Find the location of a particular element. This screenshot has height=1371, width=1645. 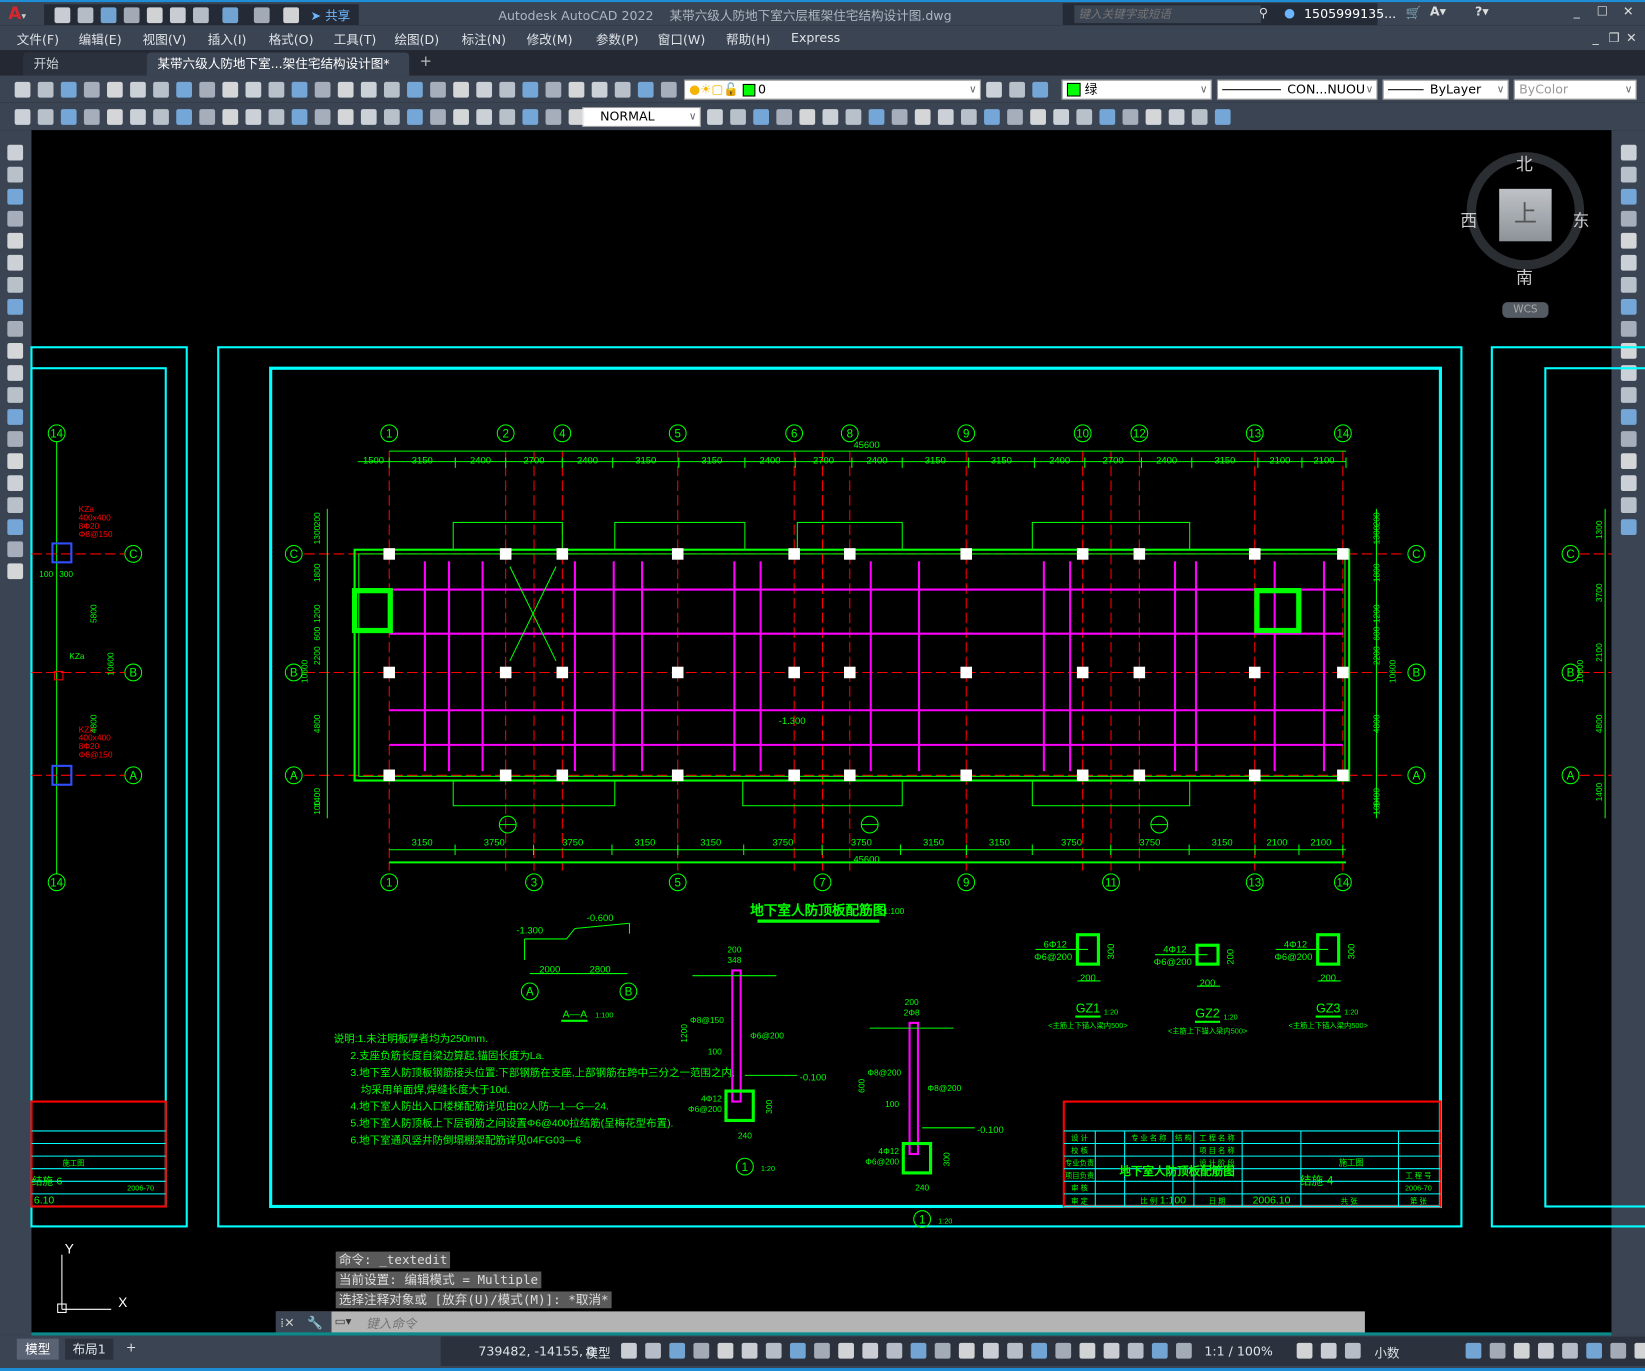

units-dropdown: 小数 is located at coordinates (1386, 1353).